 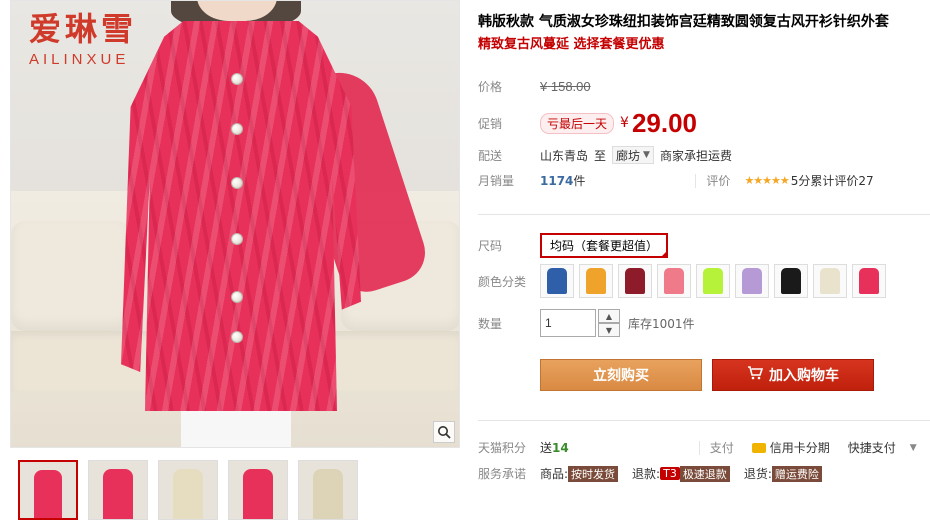 I want to click on quantity-row: 数量 ▲ ▼ 库存1001件, so click(x=586, y=323).